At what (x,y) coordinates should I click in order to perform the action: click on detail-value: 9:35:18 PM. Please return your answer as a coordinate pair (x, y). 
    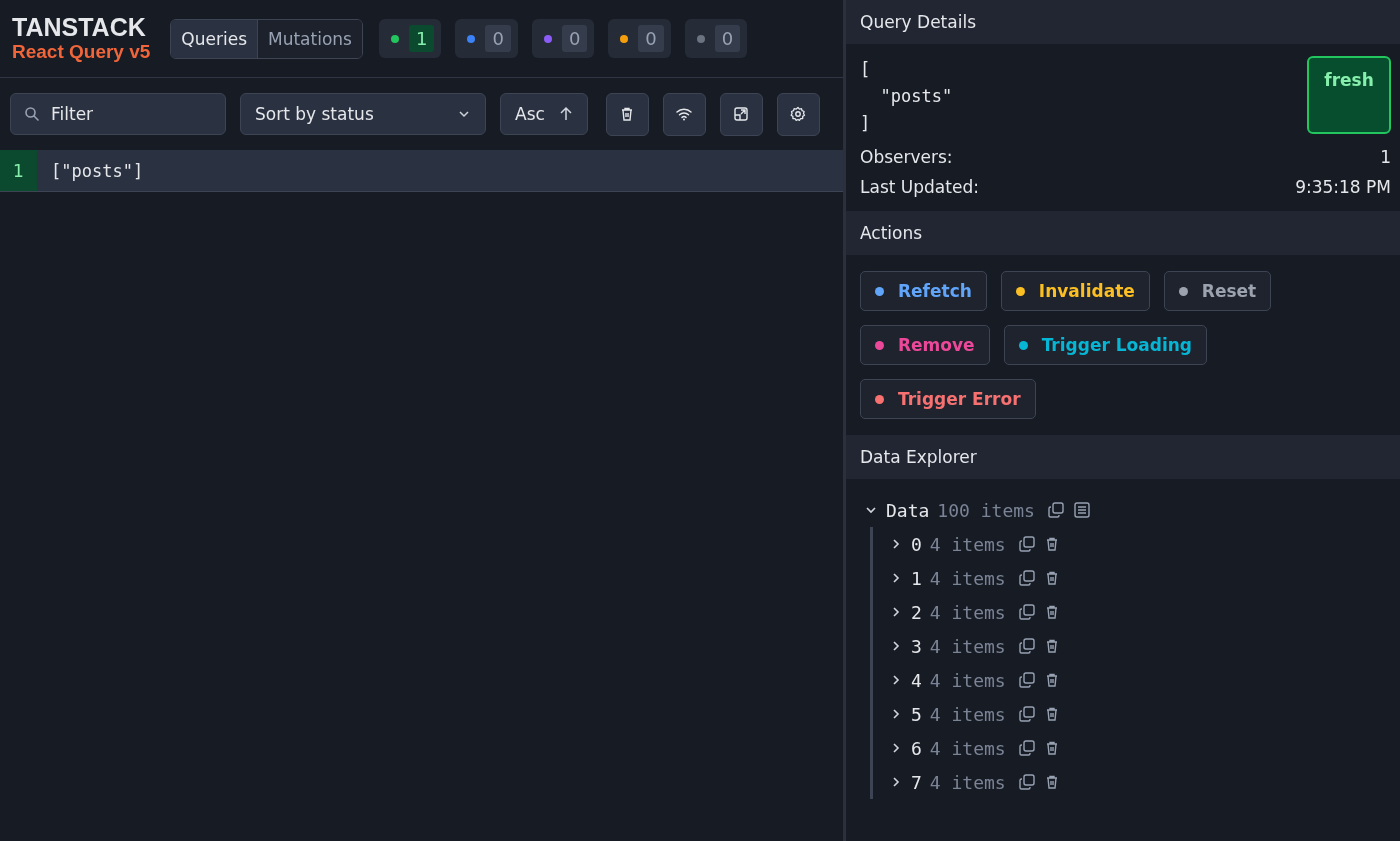
    Looking at the image, I should click on (1343, 187).